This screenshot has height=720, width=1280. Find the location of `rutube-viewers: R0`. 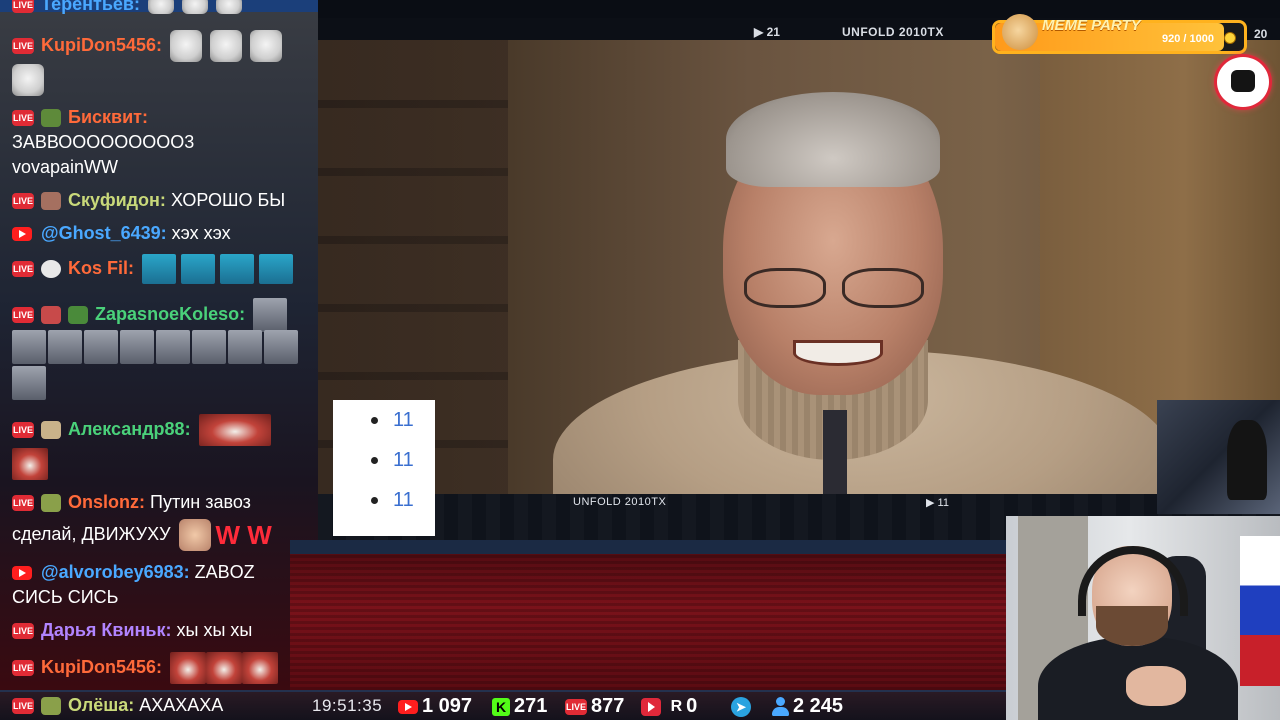

rutube-viewers: R0 is located at coordinates (669, 706).